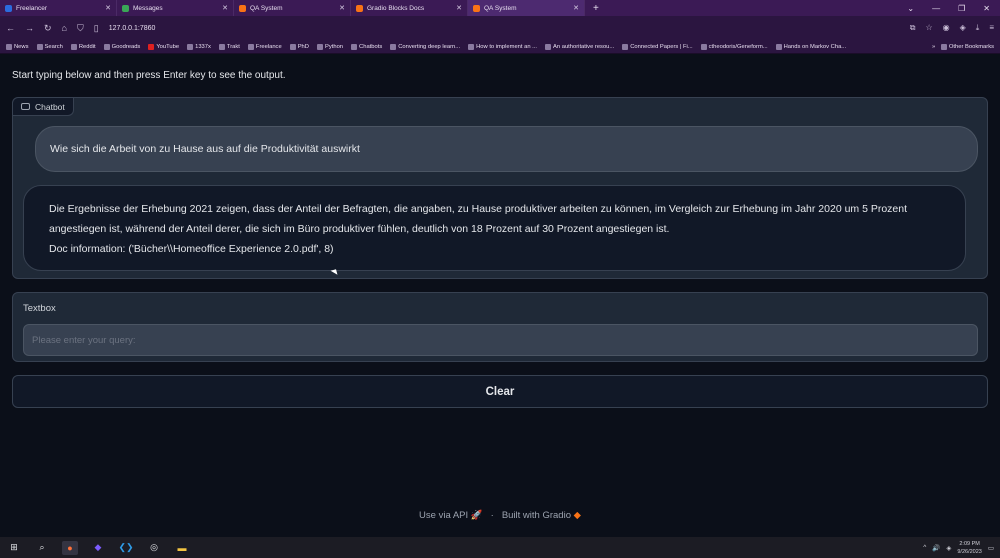  What do you see at coordinates (924, 547) in the screenshot?
I see `chevron-up-icon: ^` at bounding box center [924, 547].